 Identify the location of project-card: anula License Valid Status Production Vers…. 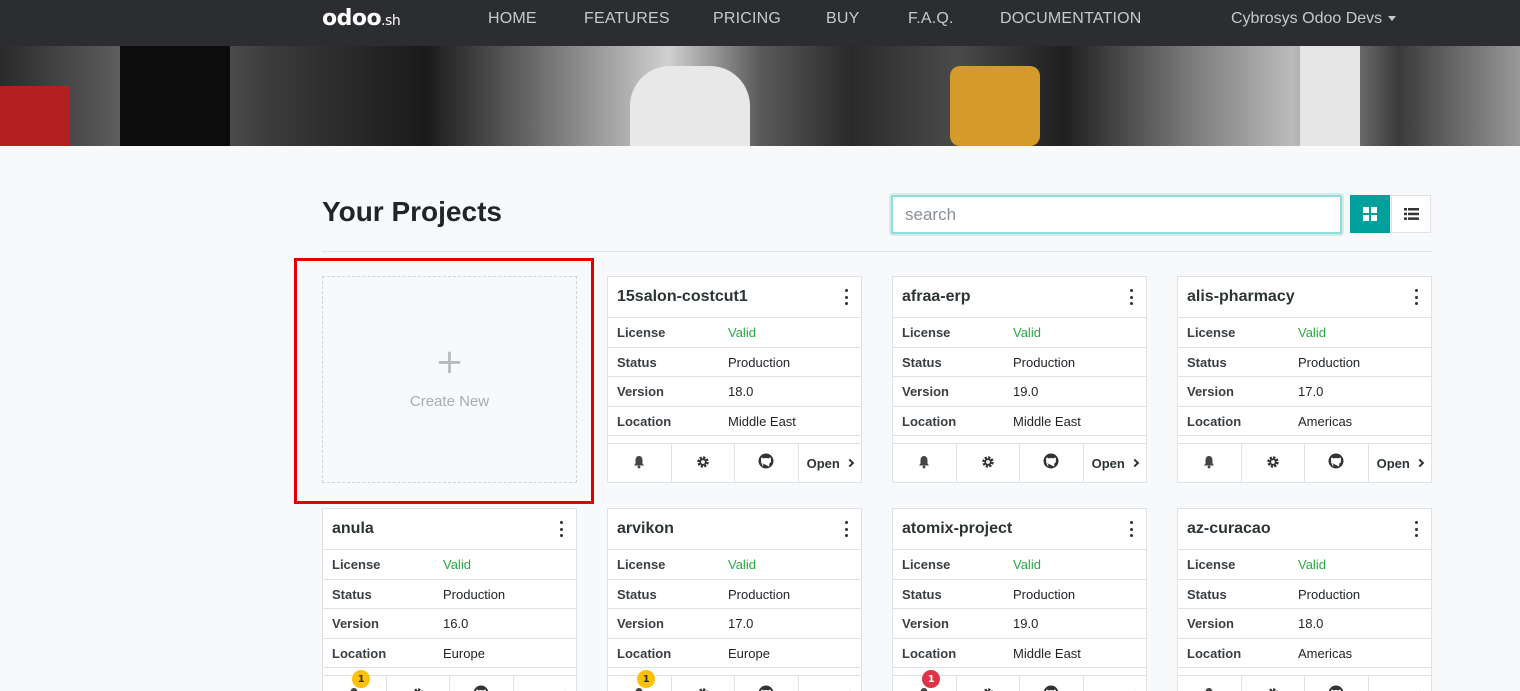
(449, 599).